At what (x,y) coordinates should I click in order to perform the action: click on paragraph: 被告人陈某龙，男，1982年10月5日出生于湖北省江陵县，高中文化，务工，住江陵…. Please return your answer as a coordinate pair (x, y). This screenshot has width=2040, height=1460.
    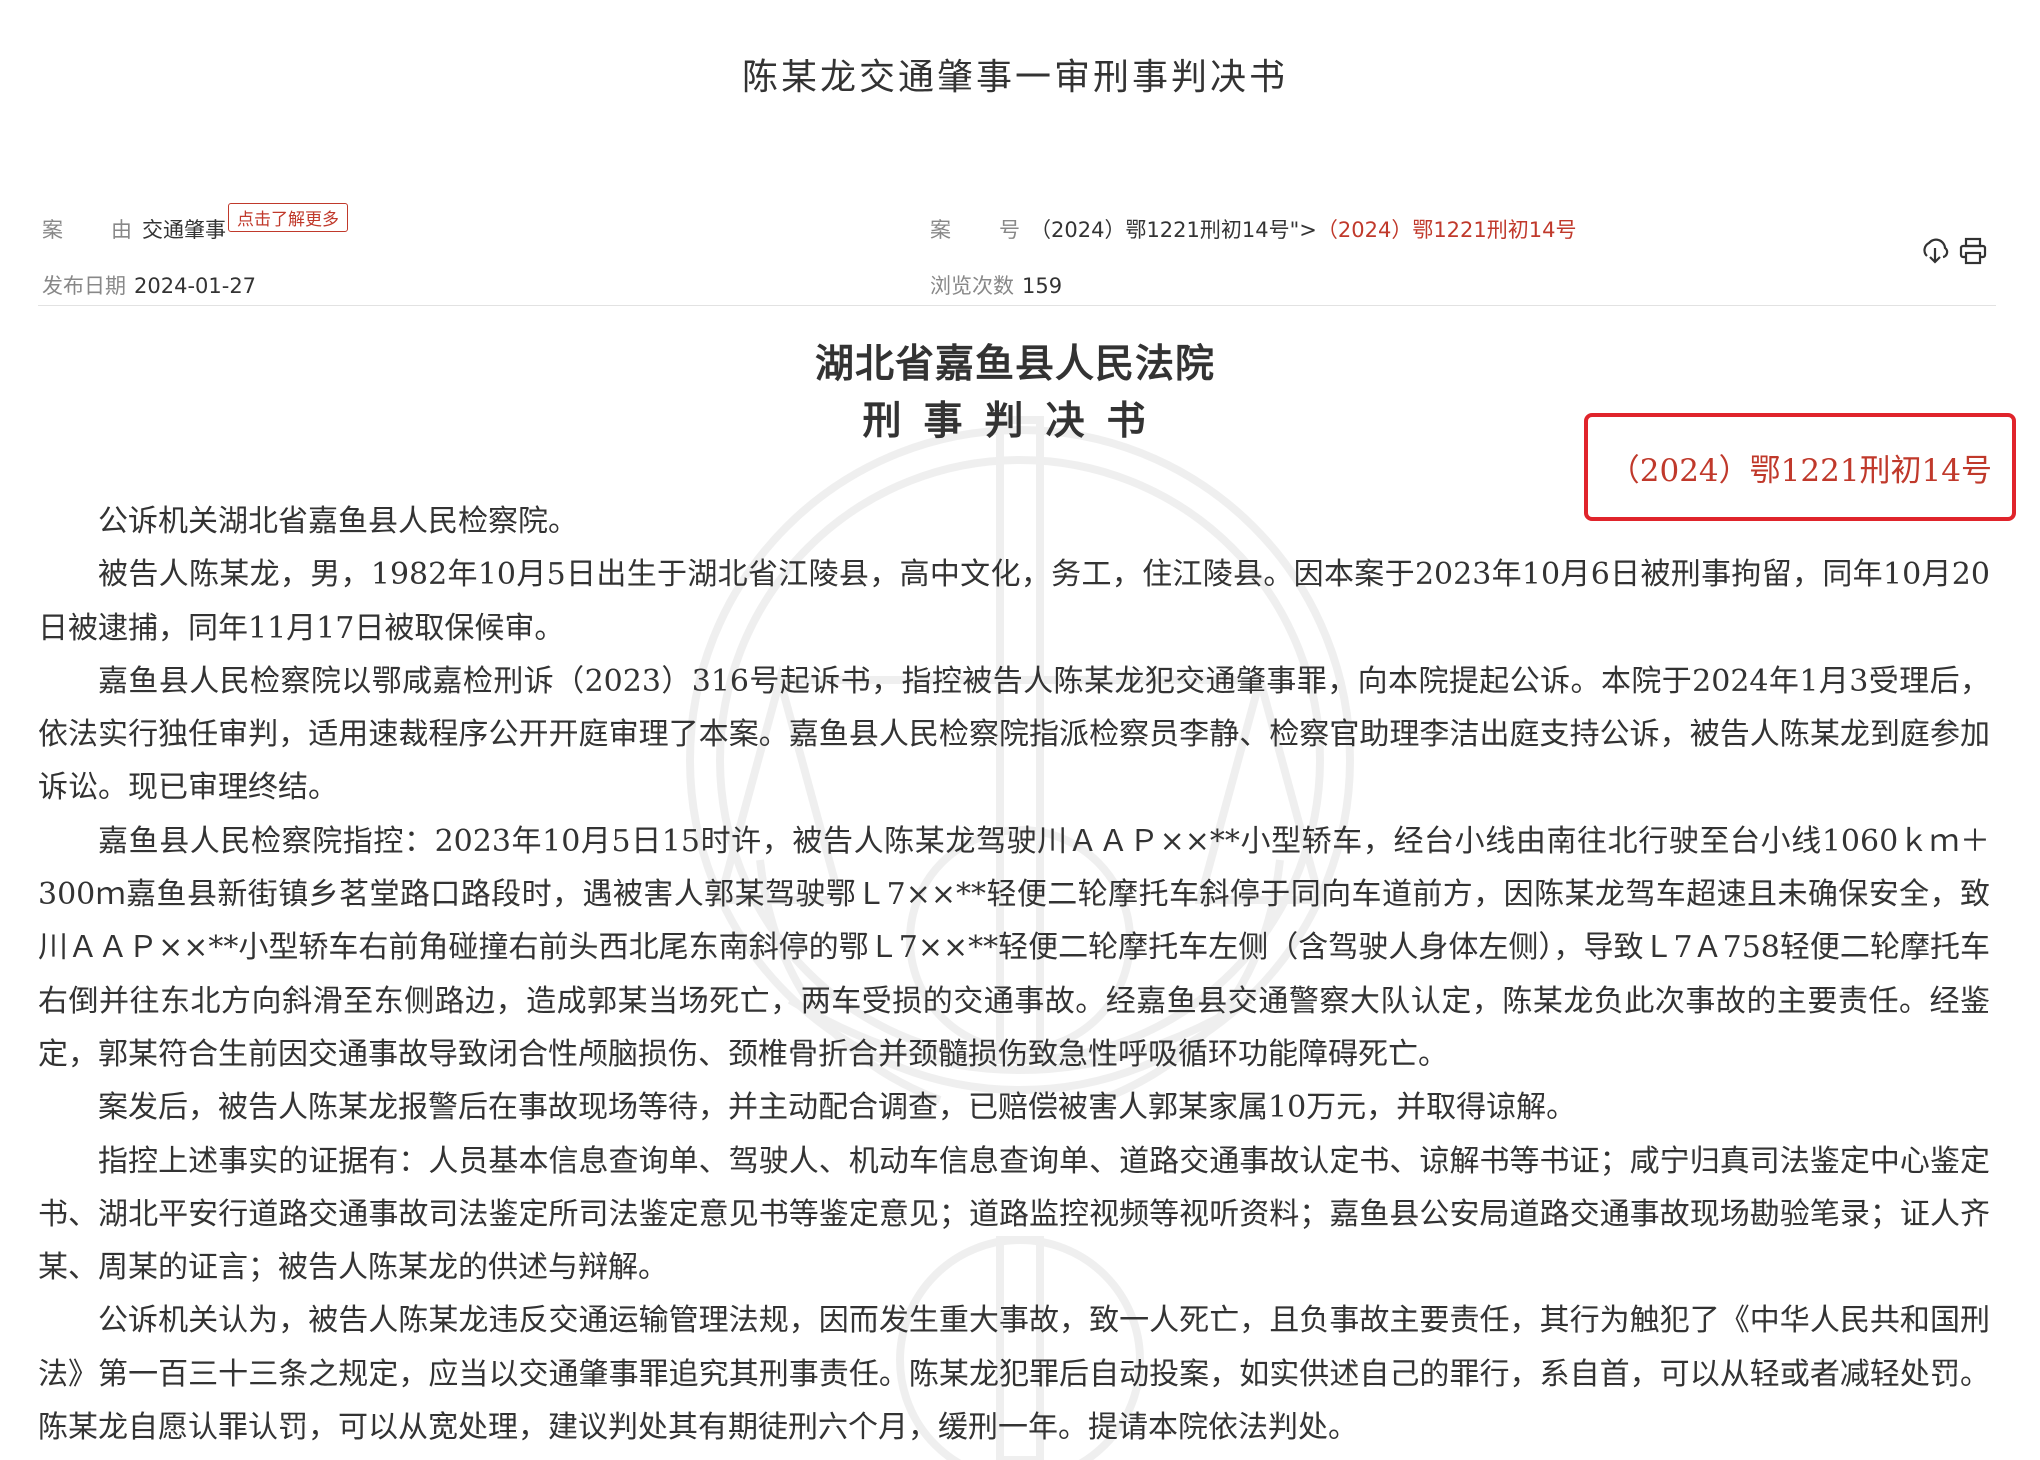
    Looking at the image, I should click on (1014, 601).